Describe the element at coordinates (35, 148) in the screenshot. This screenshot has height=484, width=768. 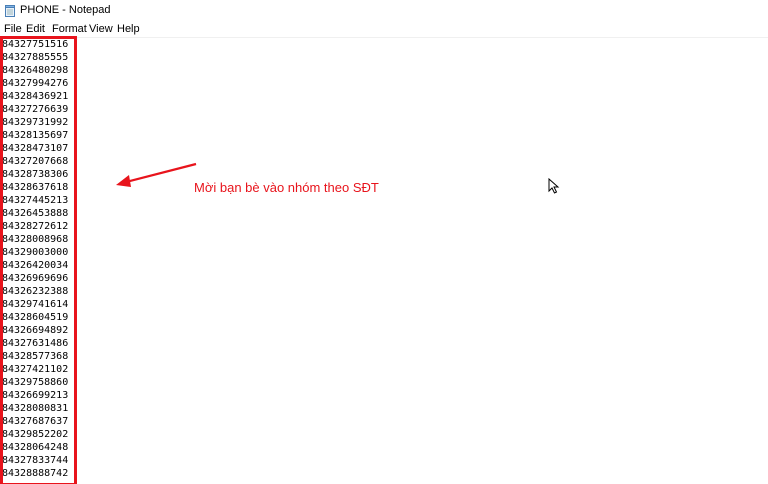
I see `text-line: 84328473107` at that location.